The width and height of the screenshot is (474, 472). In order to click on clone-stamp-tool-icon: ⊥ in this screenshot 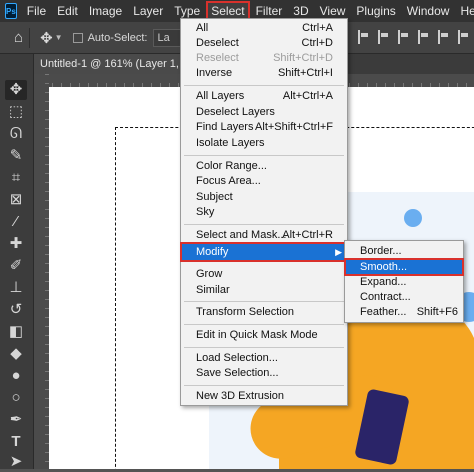, I will do `click(16, 288)`.